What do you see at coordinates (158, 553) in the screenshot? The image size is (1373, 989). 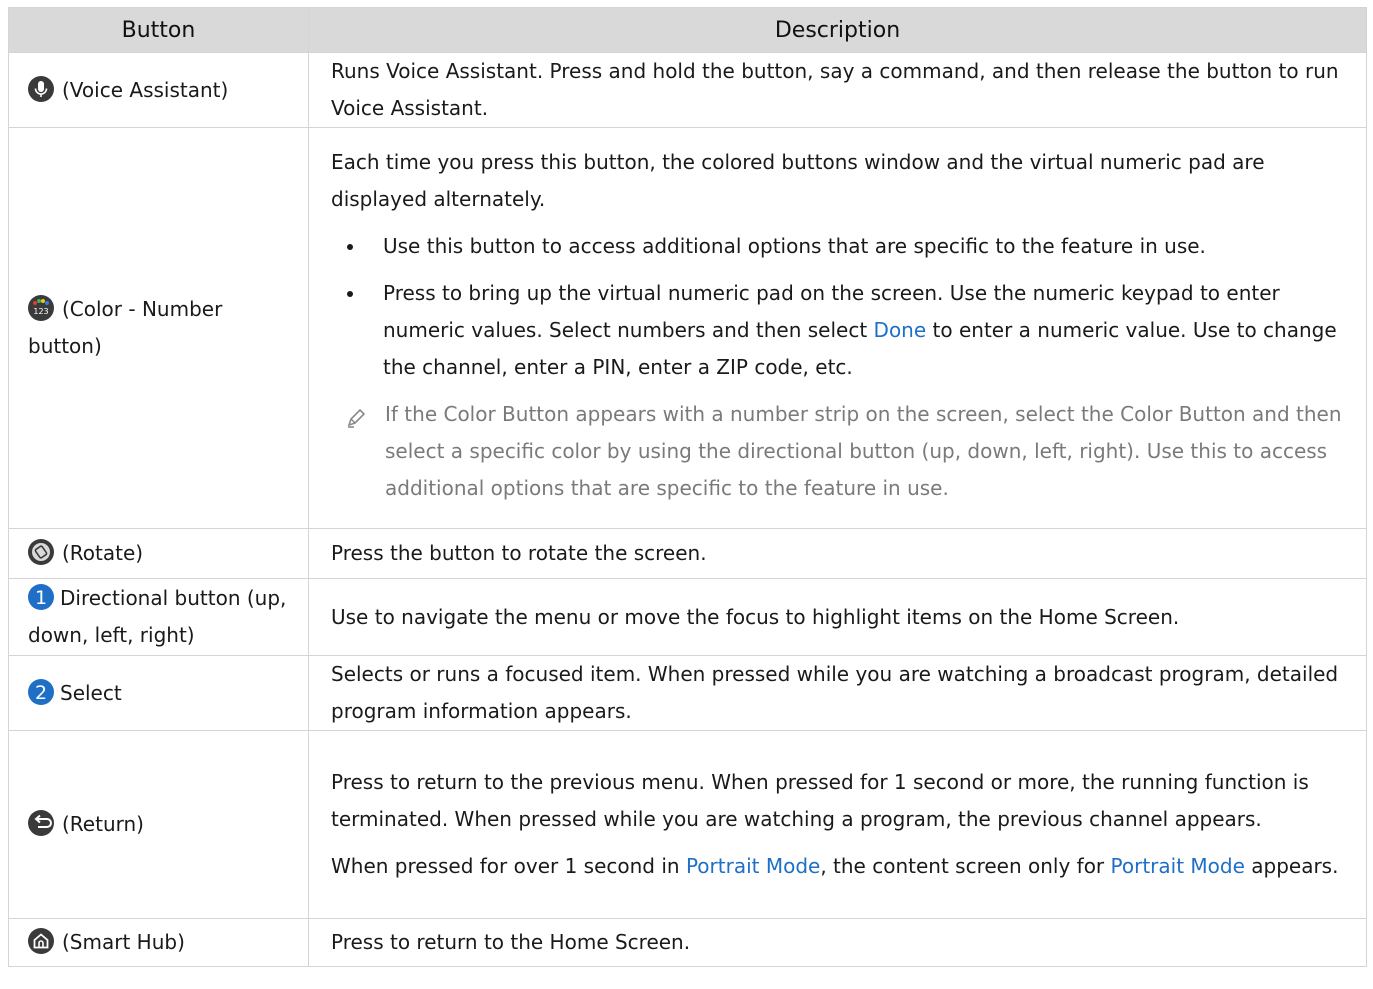 I see `button-cell: (Rotate)` at bounding box center [158, 553].